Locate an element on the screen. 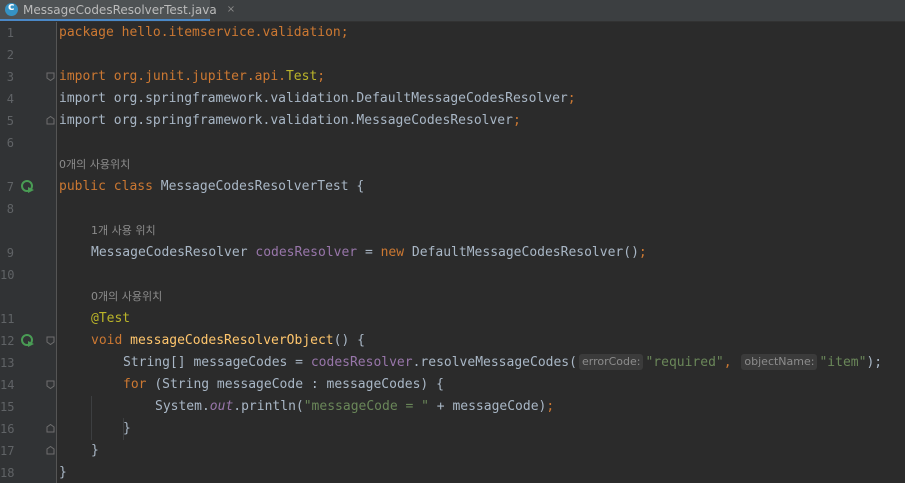 Image resolution: width=905 pixels, height=483 pixels. code-line-12: 12 void messageCodesResolverObject() { is located at coordinates (452, 341).